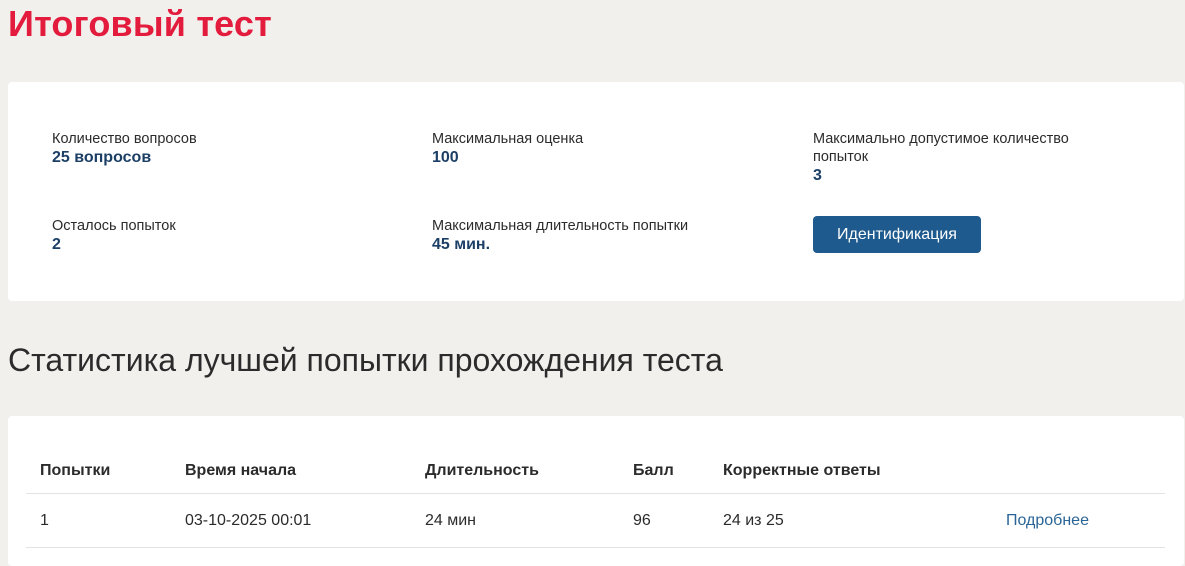  What do you see at coordinates (850, 520) in the screenshot?
I see `cell-correct-answers: 24 из 25` at bounding box center [850, 520].